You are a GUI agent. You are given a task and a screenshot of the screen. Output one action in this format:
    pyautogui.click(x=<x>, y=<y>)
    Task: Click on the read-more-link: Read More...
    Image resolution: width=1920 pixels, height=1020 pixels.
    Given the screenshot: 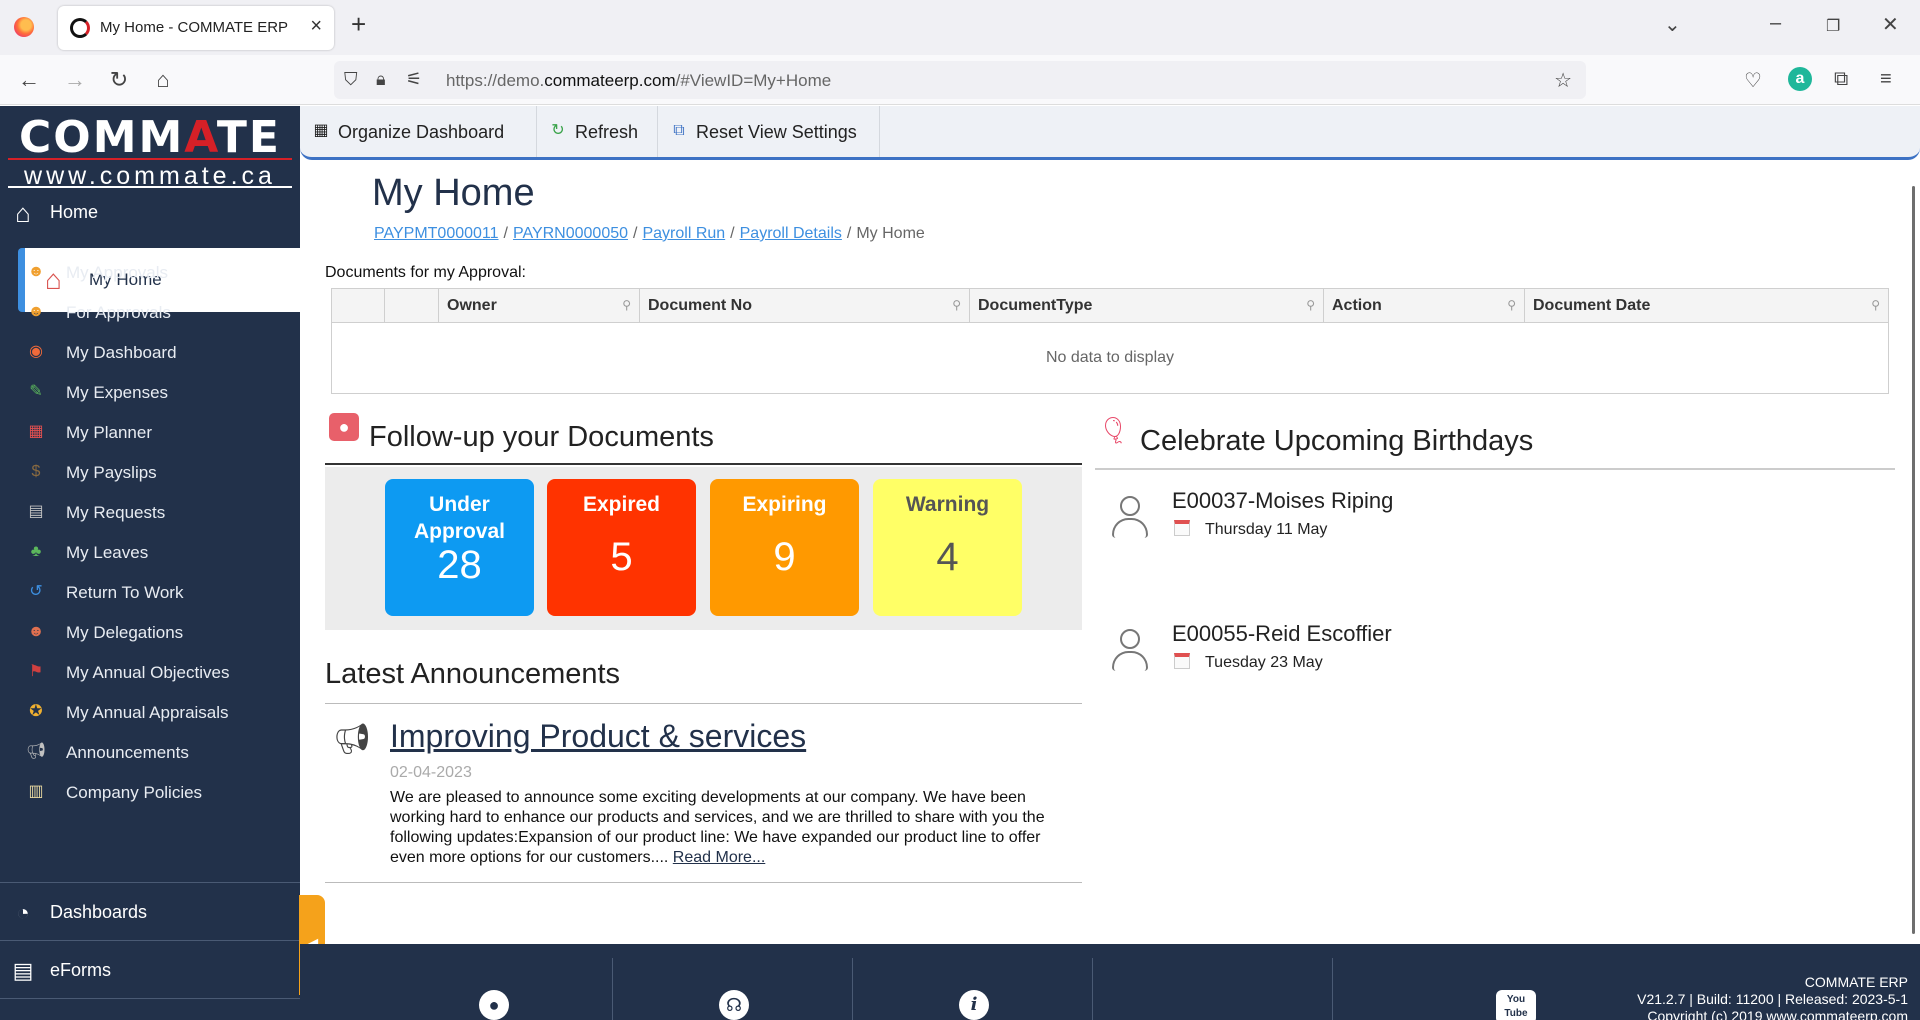 What is the action you would take?
    pyautogui.click(x=719, y=857)
    